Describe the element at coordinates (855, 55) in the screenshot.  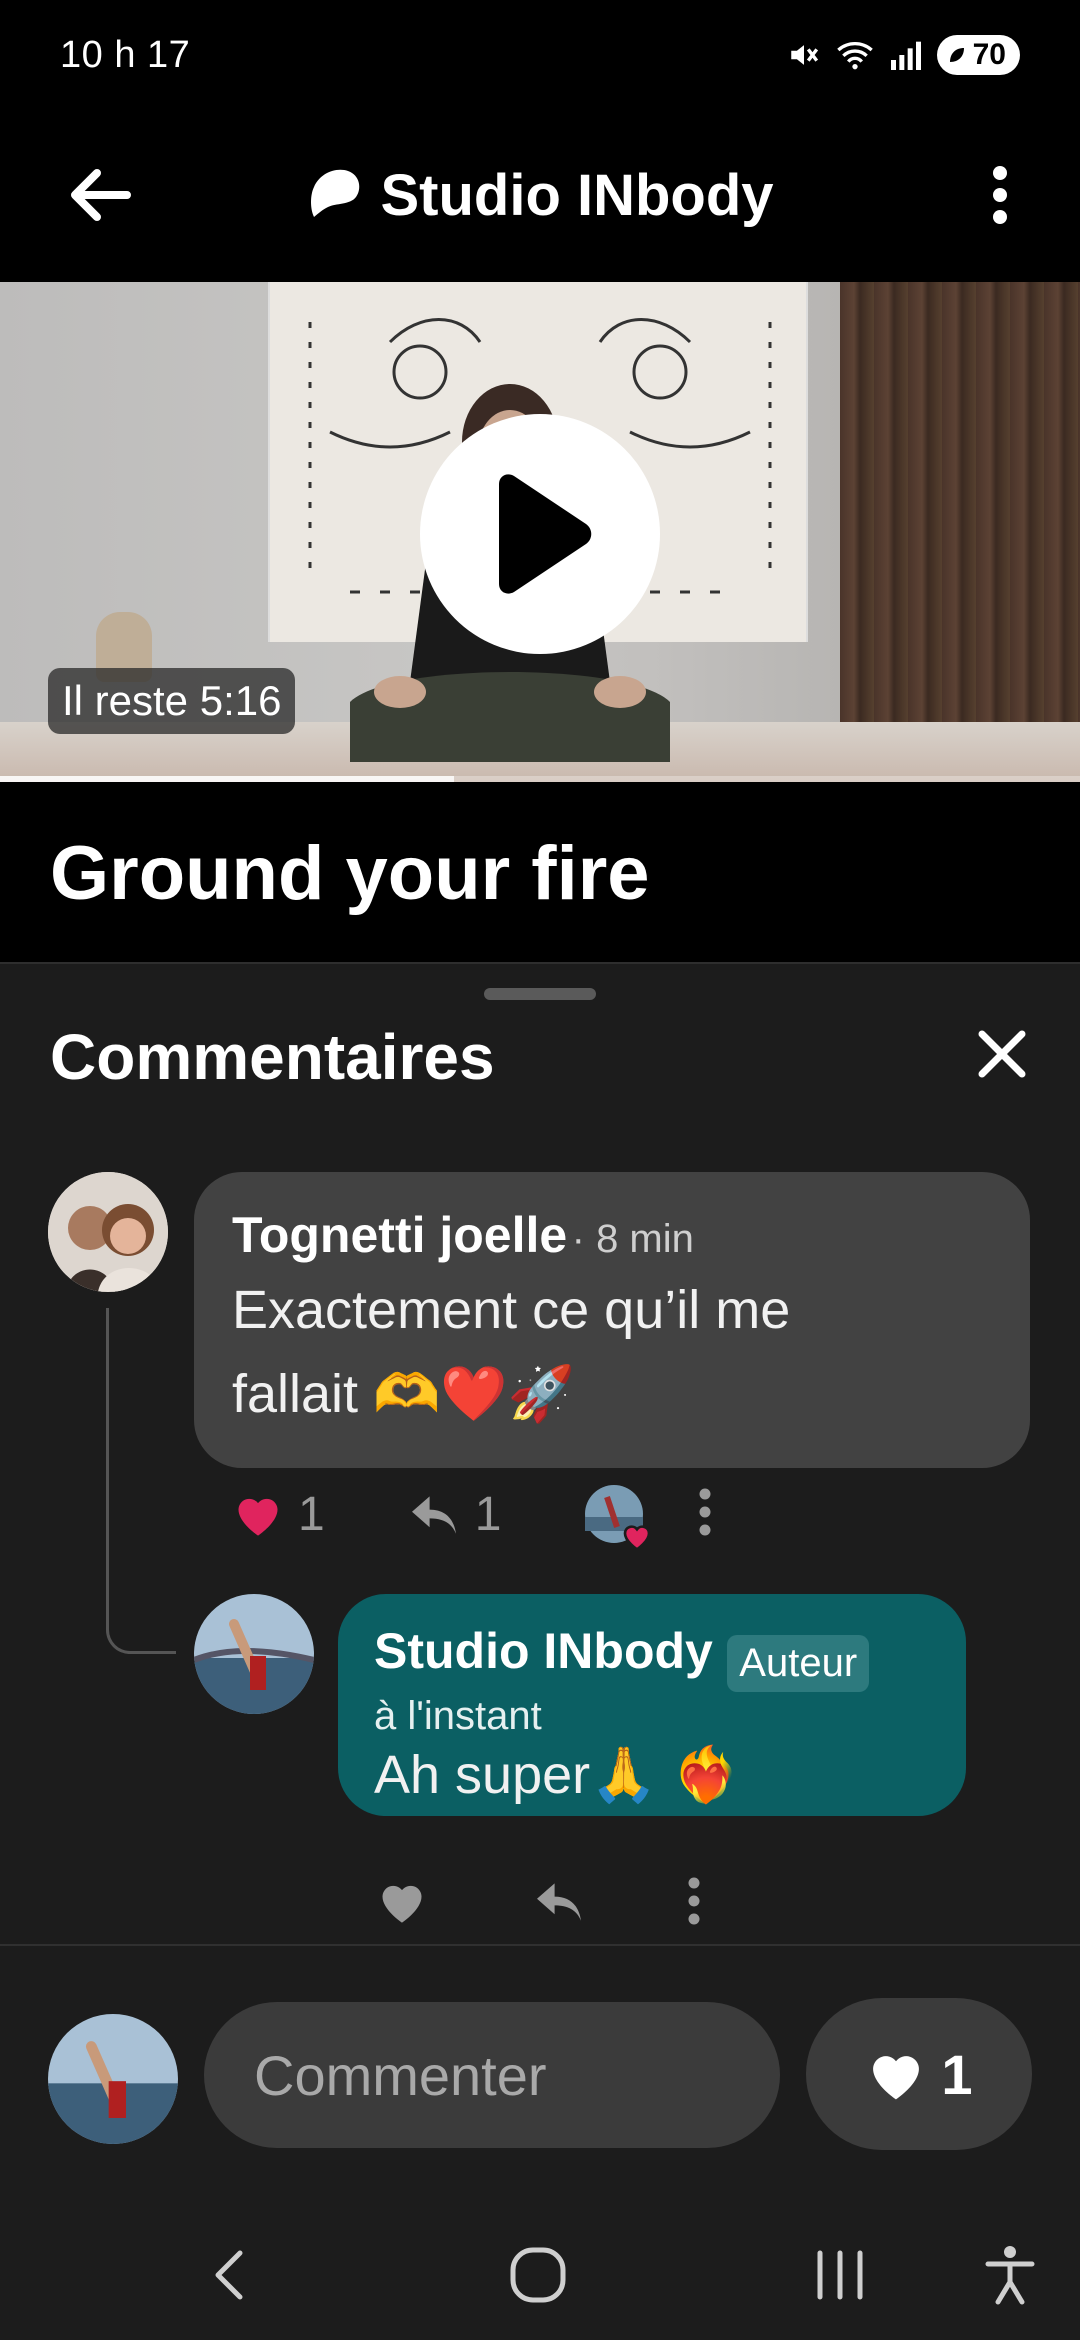
I see `wifi-icon` at that location.